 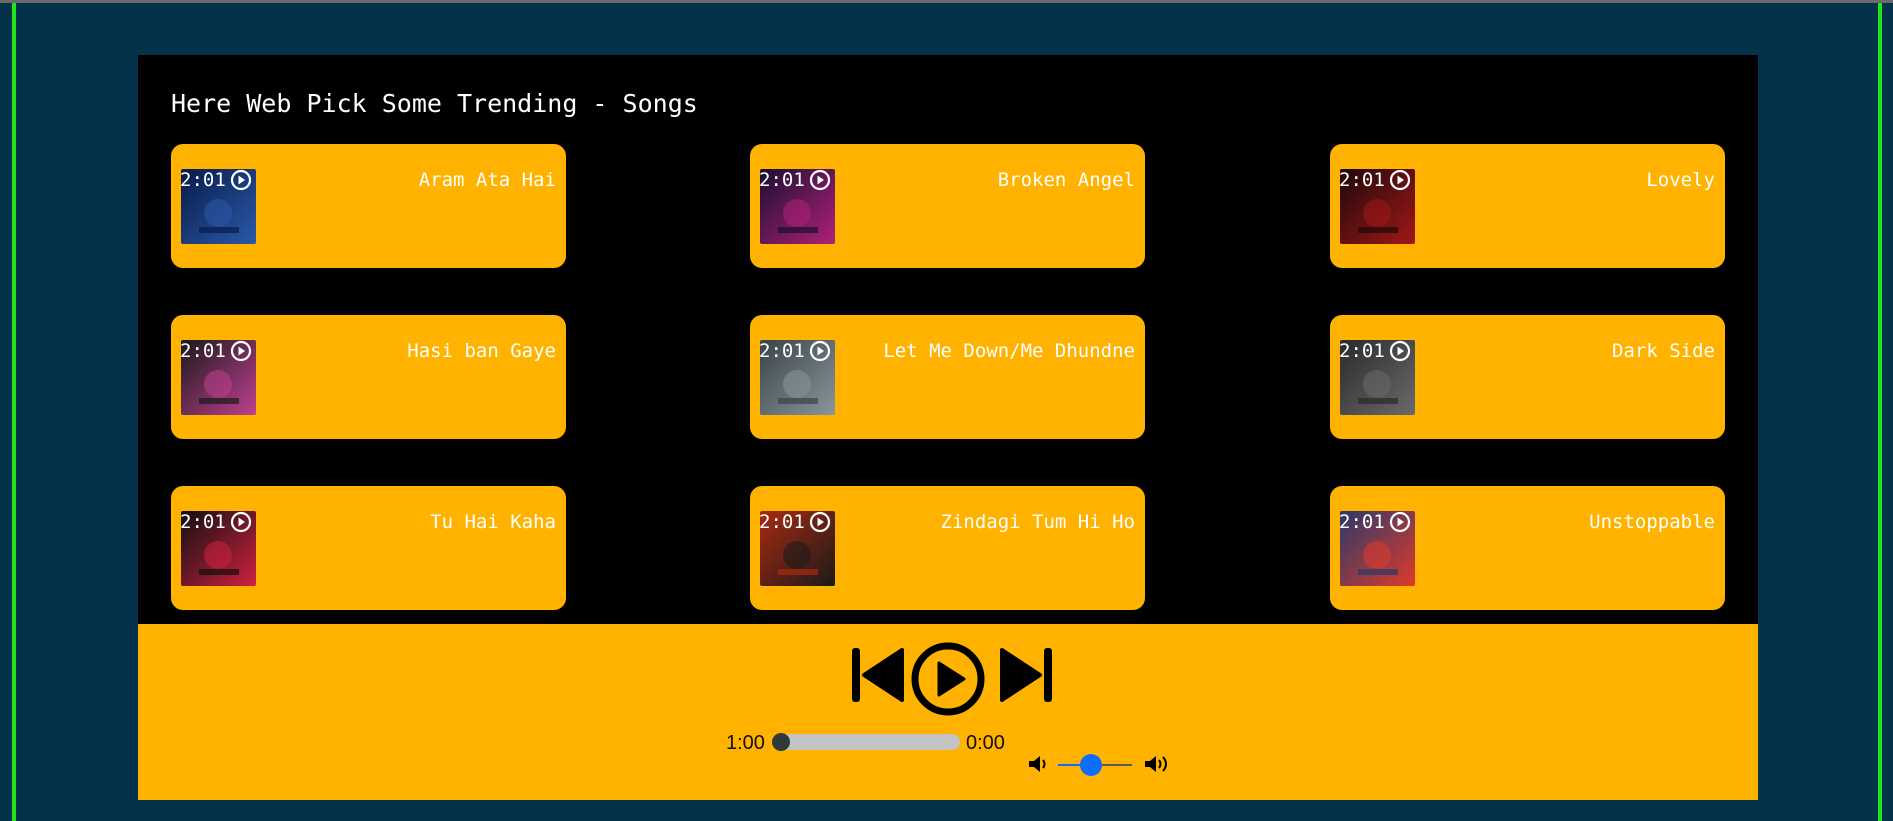 I want to click on song-title: Broken Angel, so click(x=1066, y=180).